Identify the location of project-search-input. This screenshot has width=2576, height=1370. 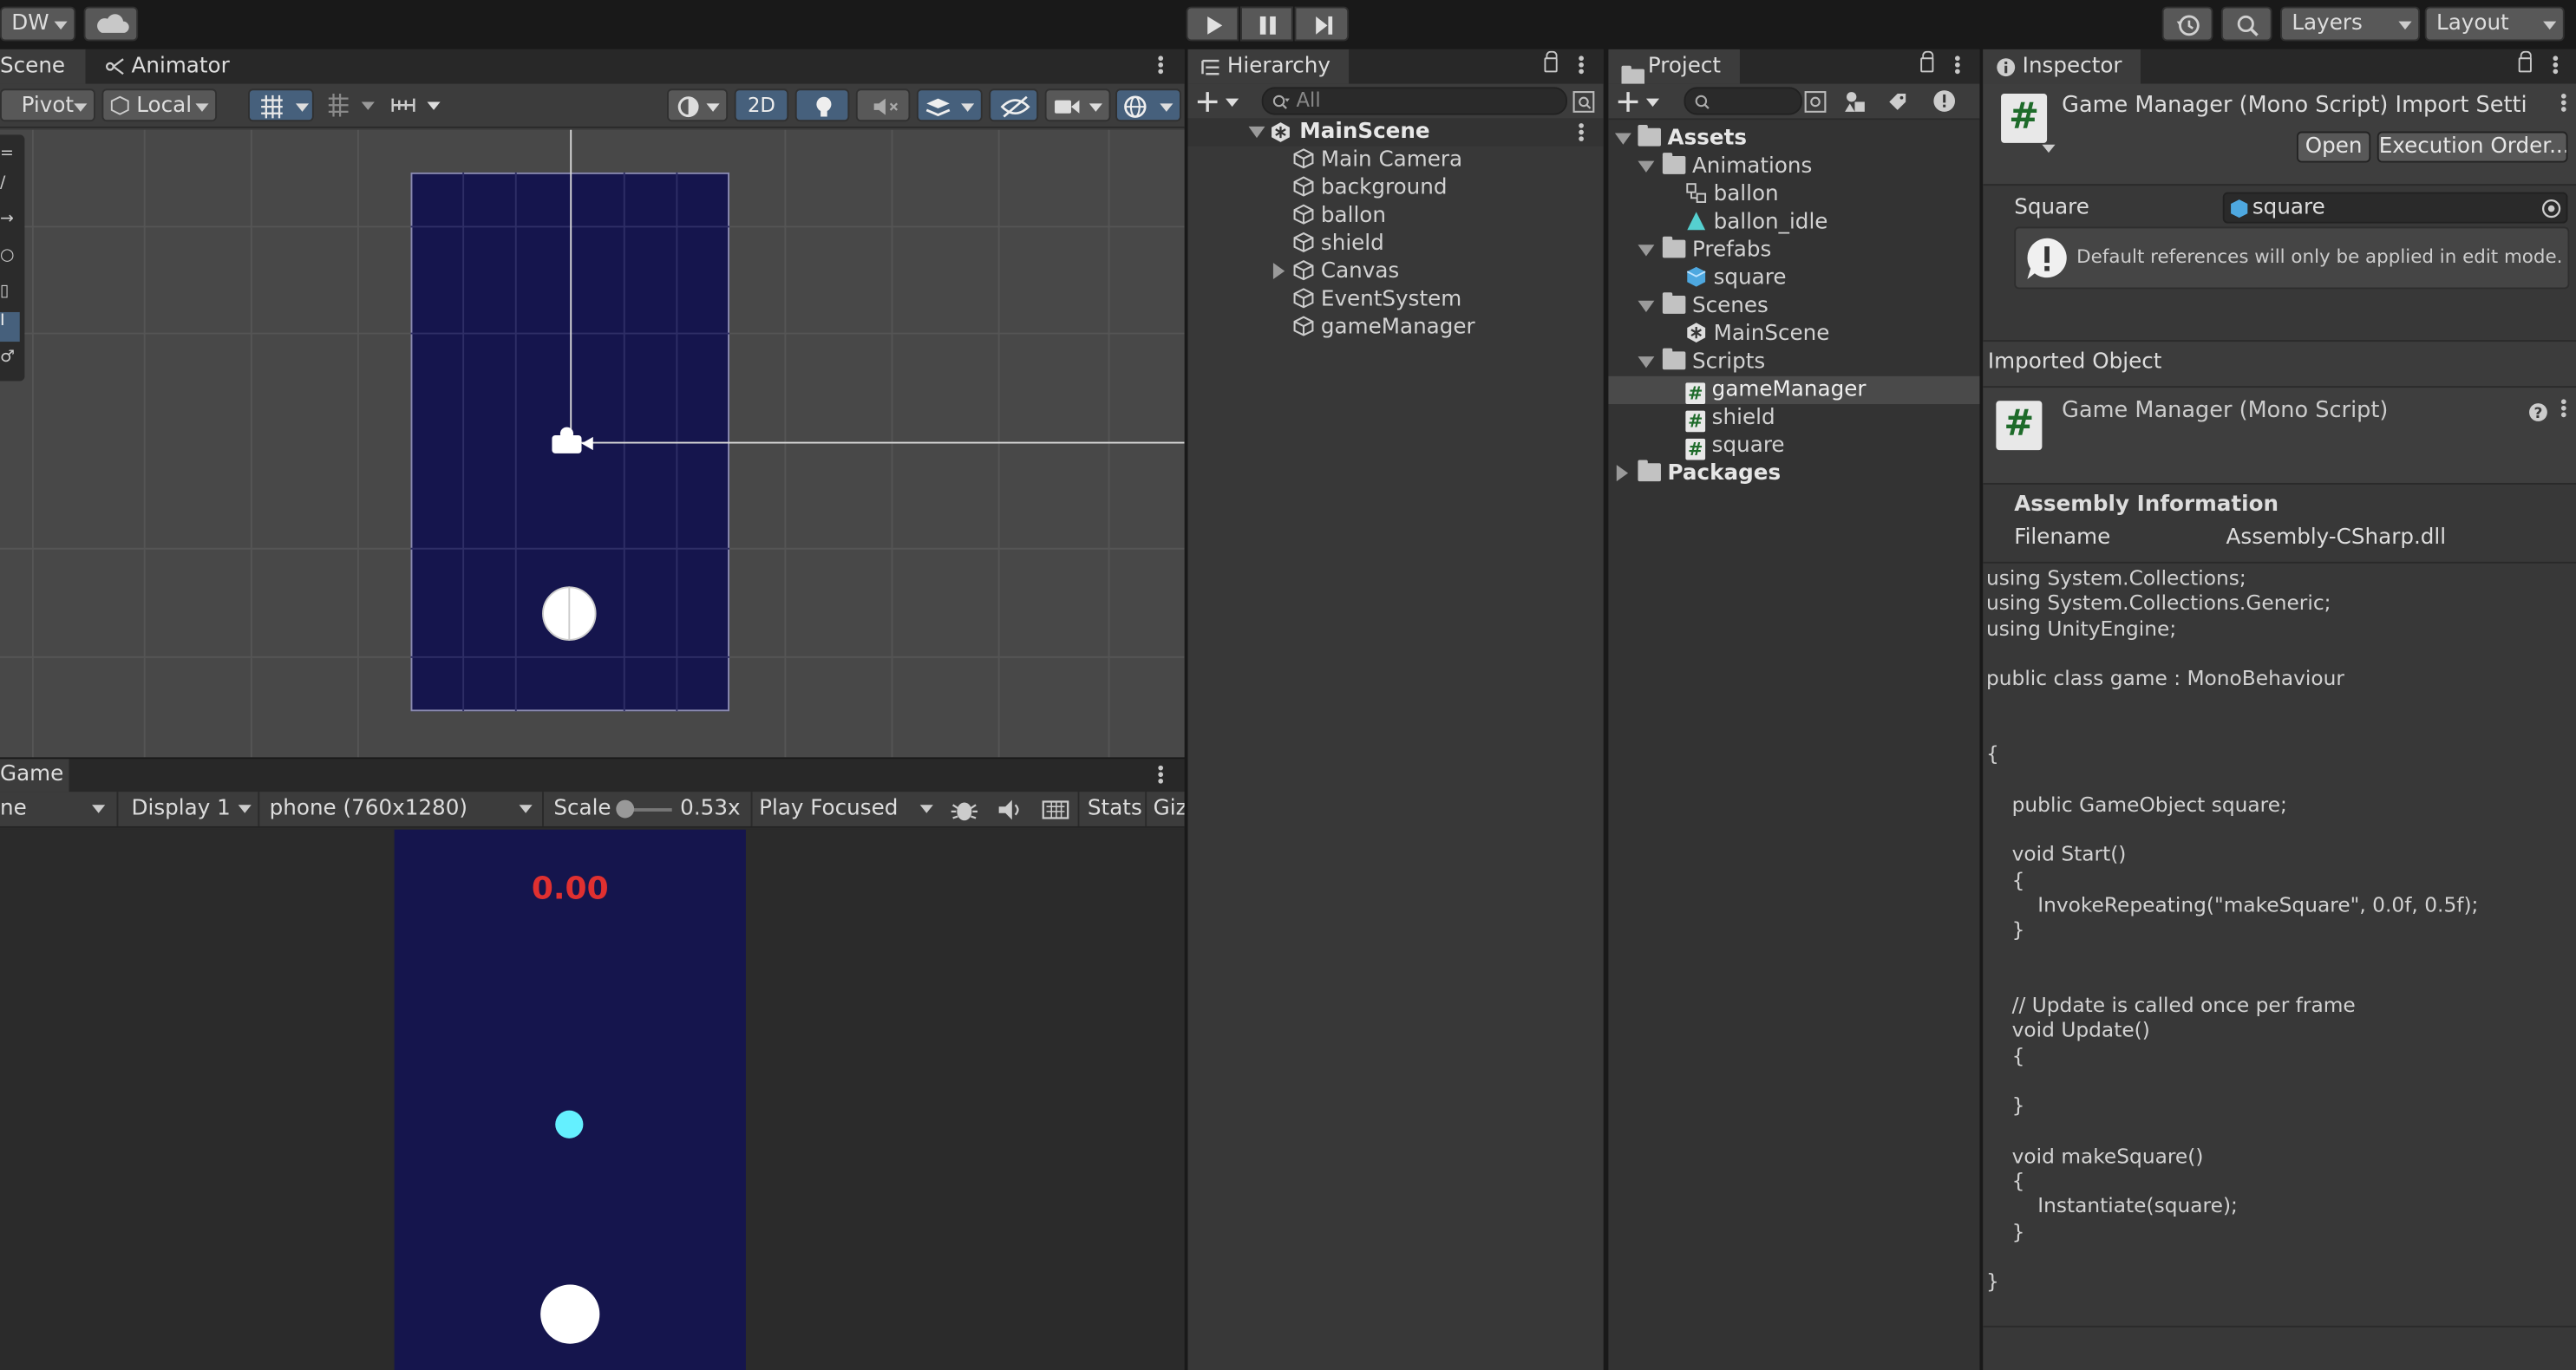
(1743, 101).